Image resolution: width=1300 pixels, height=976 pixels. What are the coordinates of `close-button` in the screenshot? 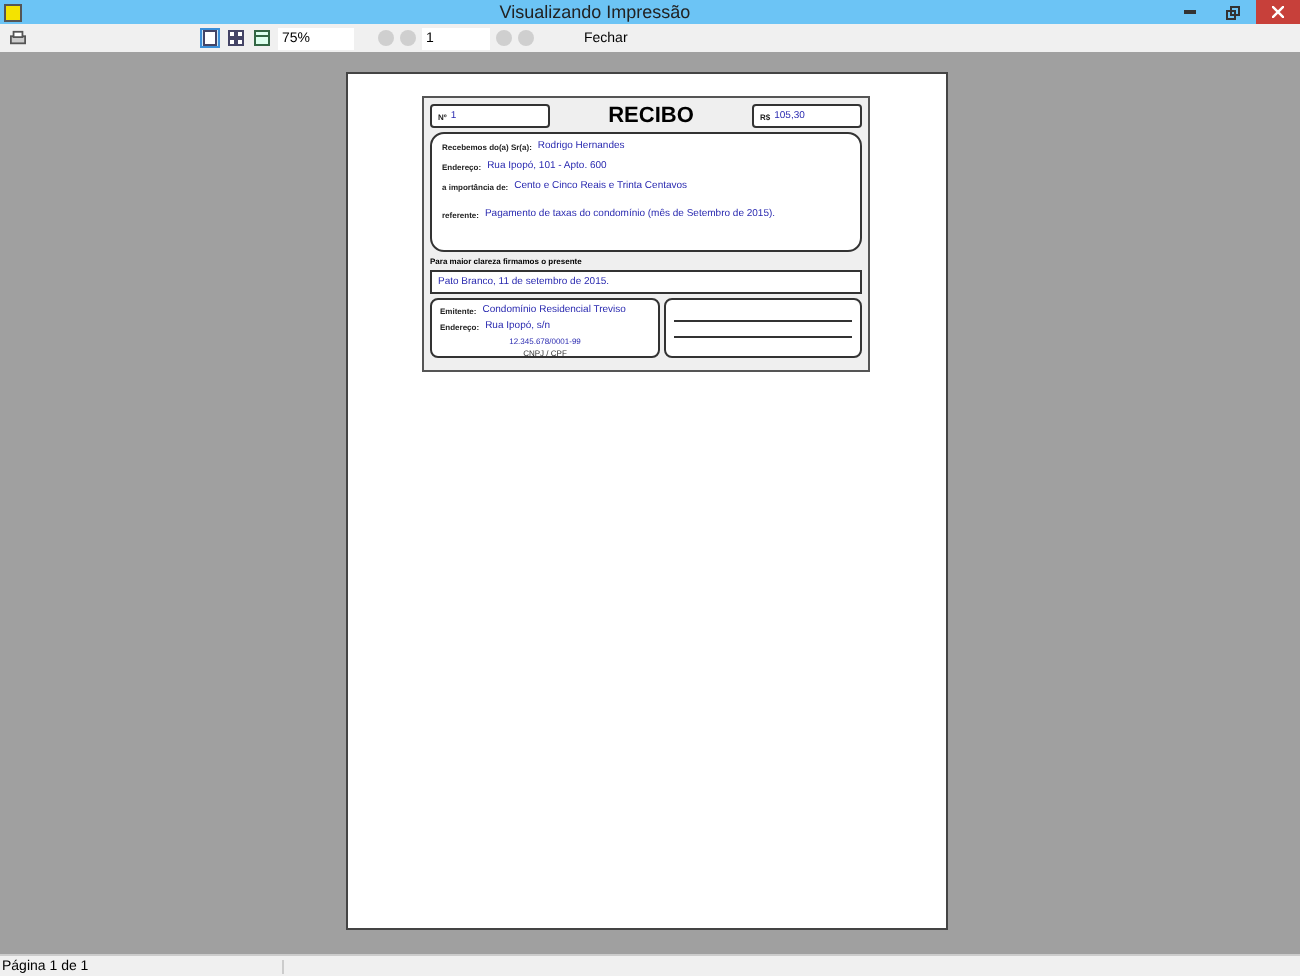 It's located at (1277, 12).